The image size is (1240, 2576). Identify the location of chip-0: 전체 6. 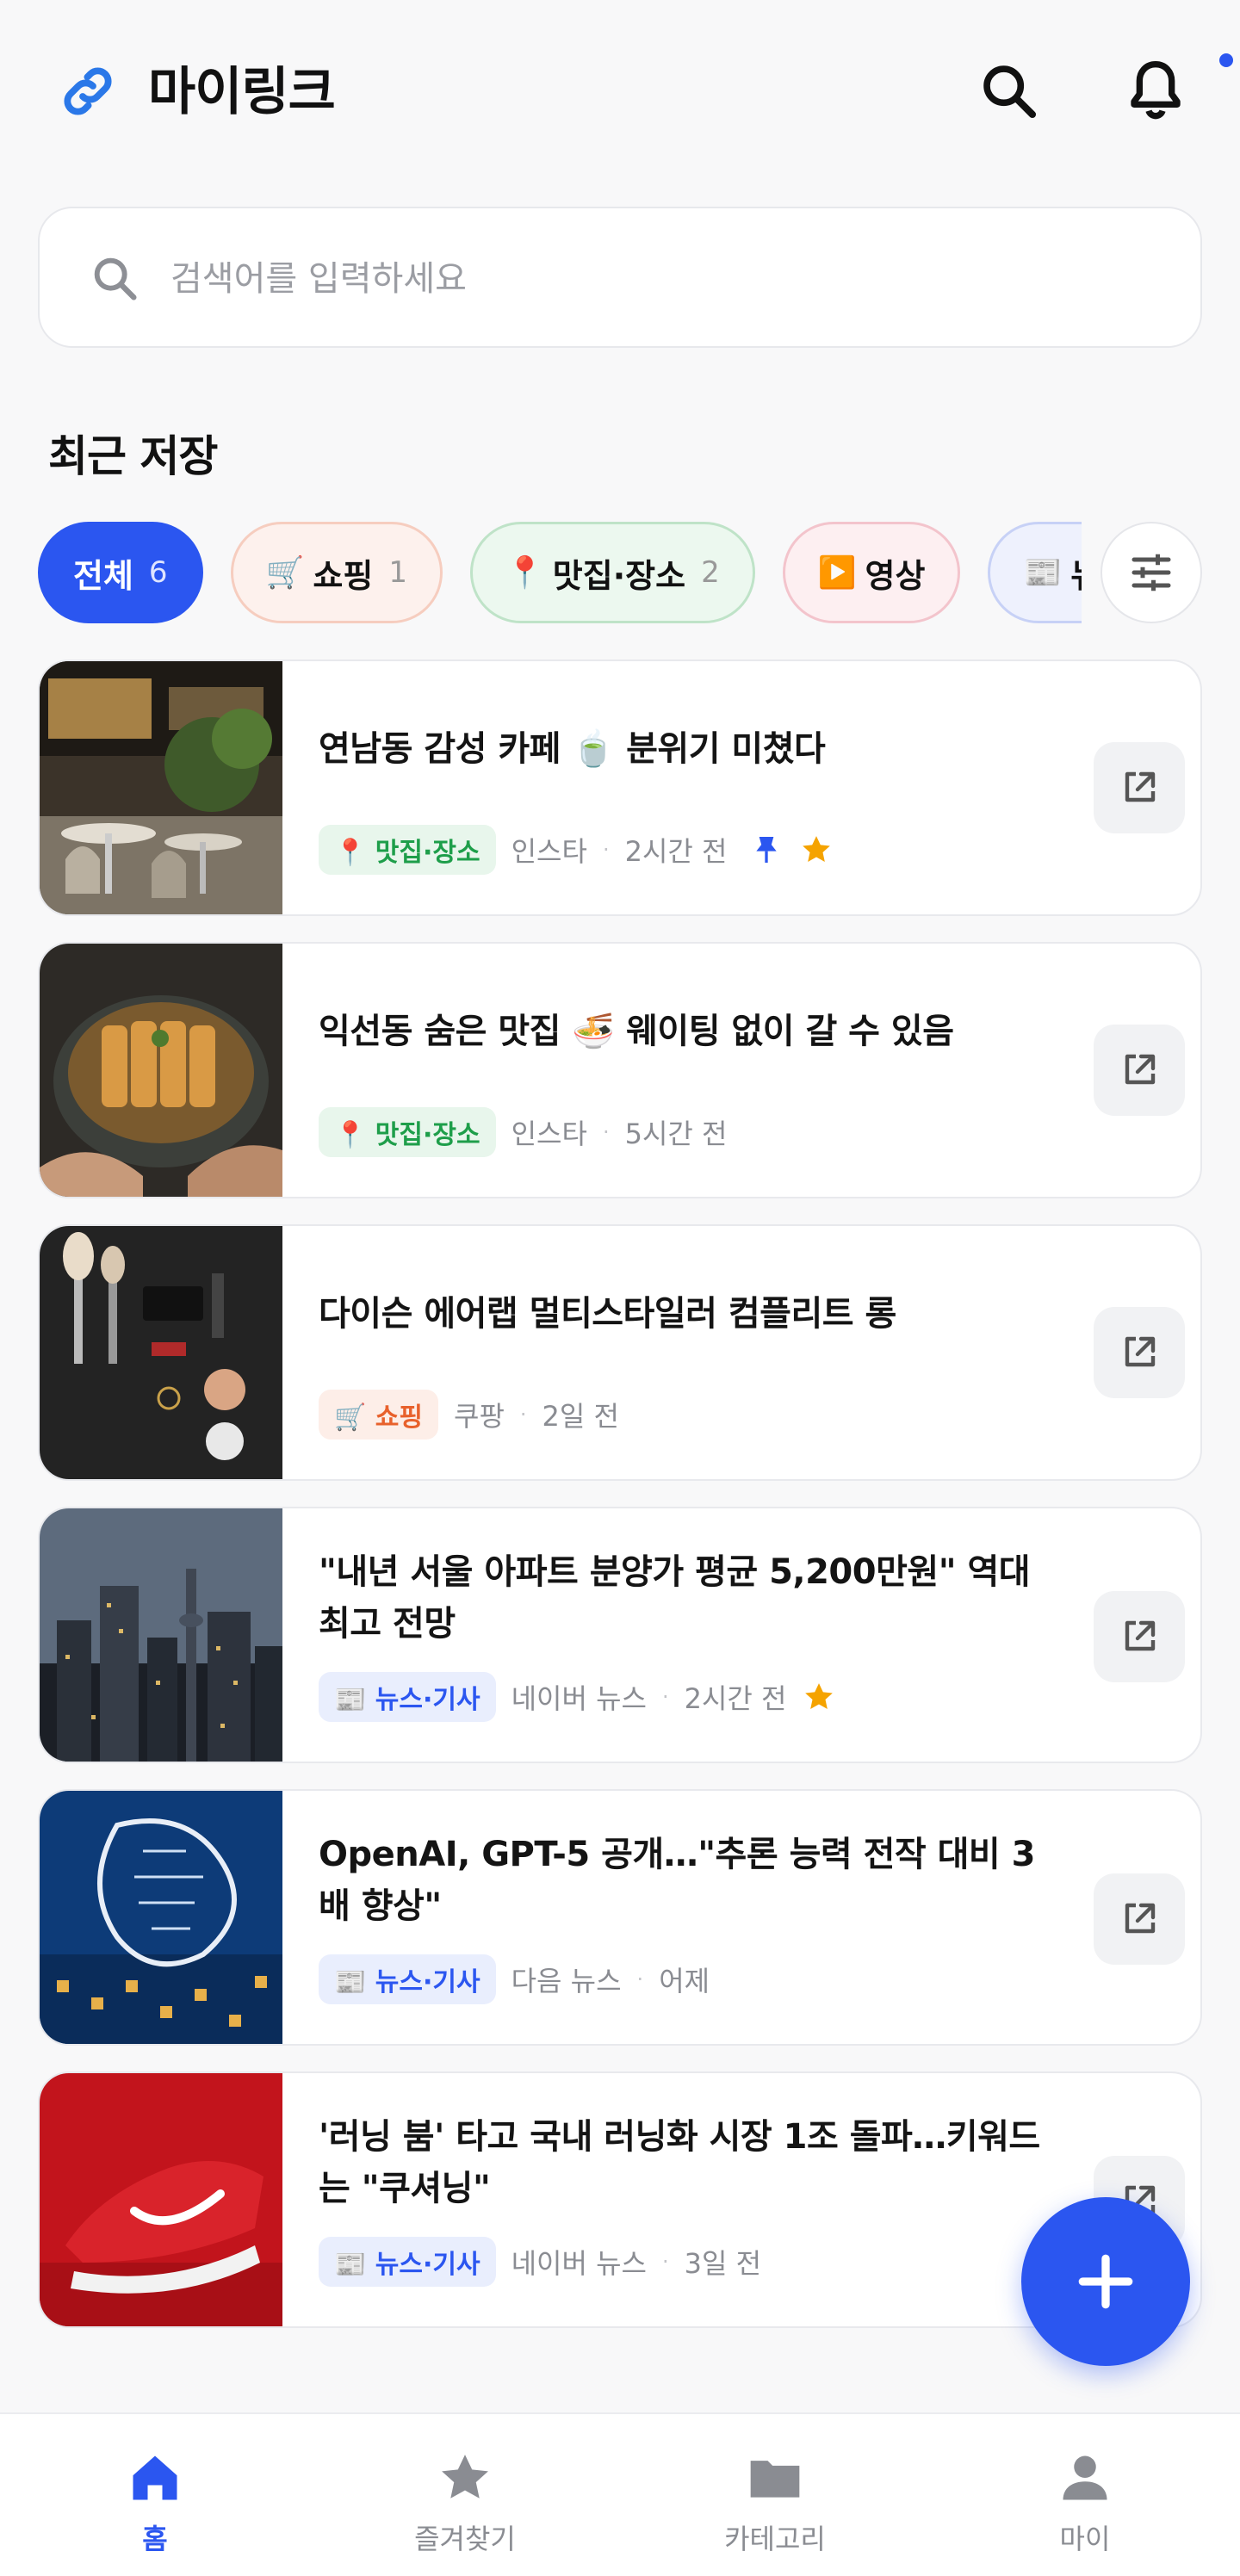
(121, 573).